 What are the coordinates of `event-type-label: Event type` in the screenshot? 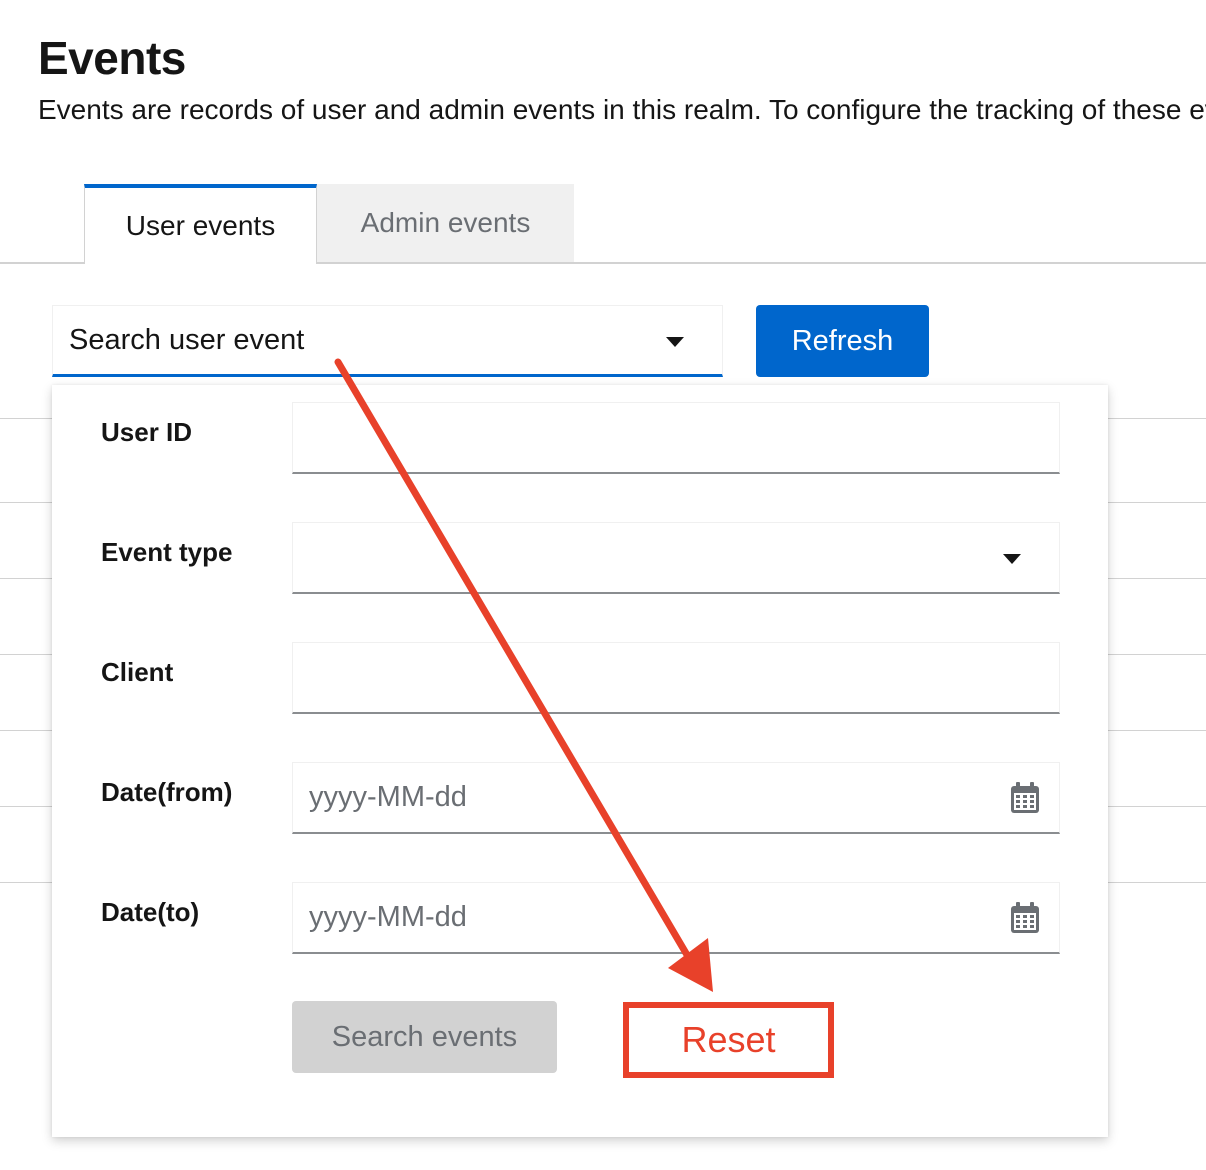 It's located at (167, 552).